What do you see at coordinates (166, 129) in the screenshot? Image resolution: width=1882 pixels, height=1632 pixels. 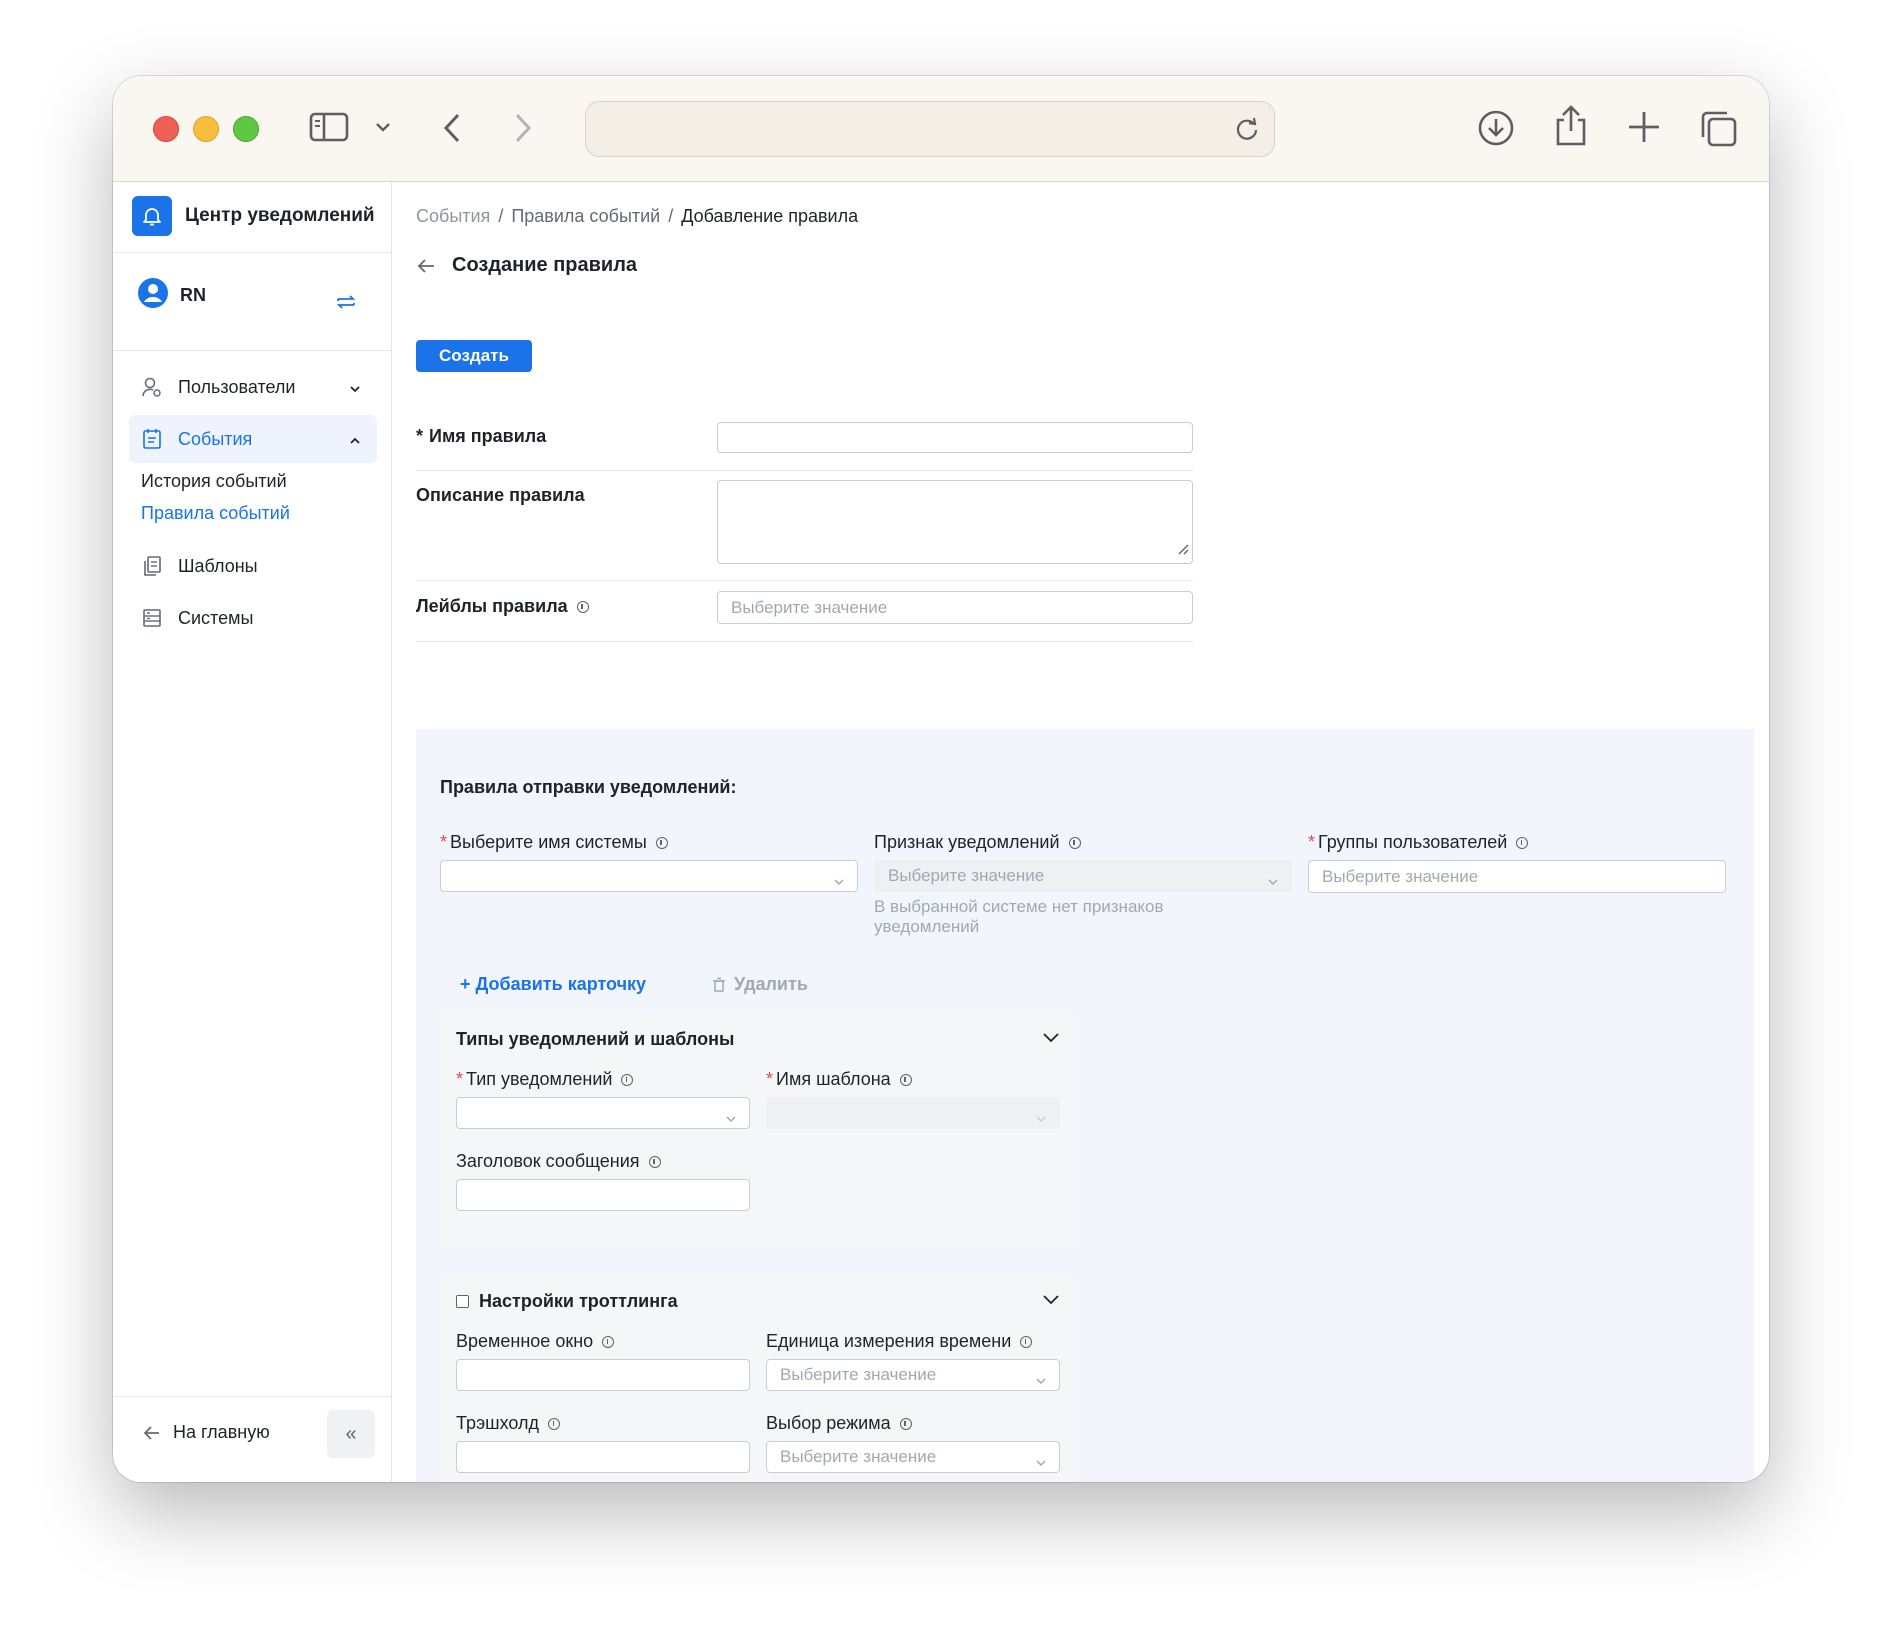 I see `close-window-button` at bounding box center [166, 129].